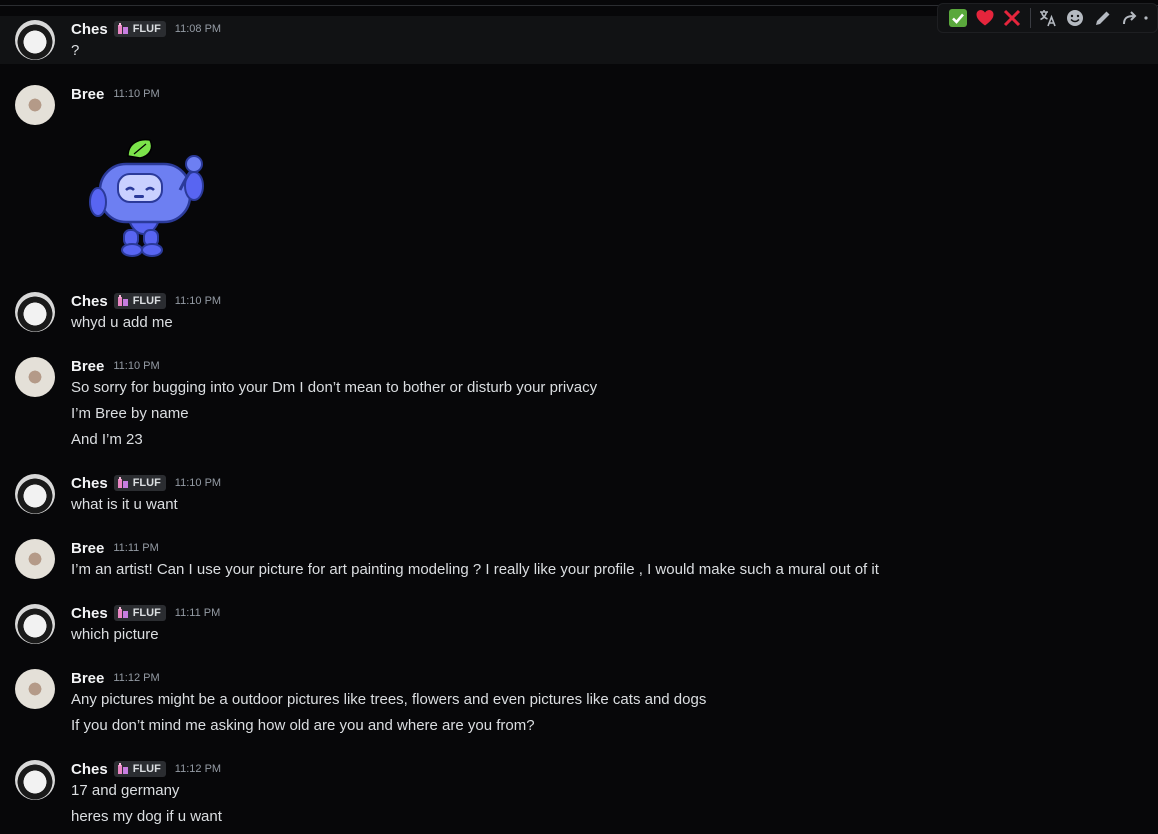 This screenshot has height=834, width=1158. I want to click on message-actions-toolbar, so click(1047, 18).